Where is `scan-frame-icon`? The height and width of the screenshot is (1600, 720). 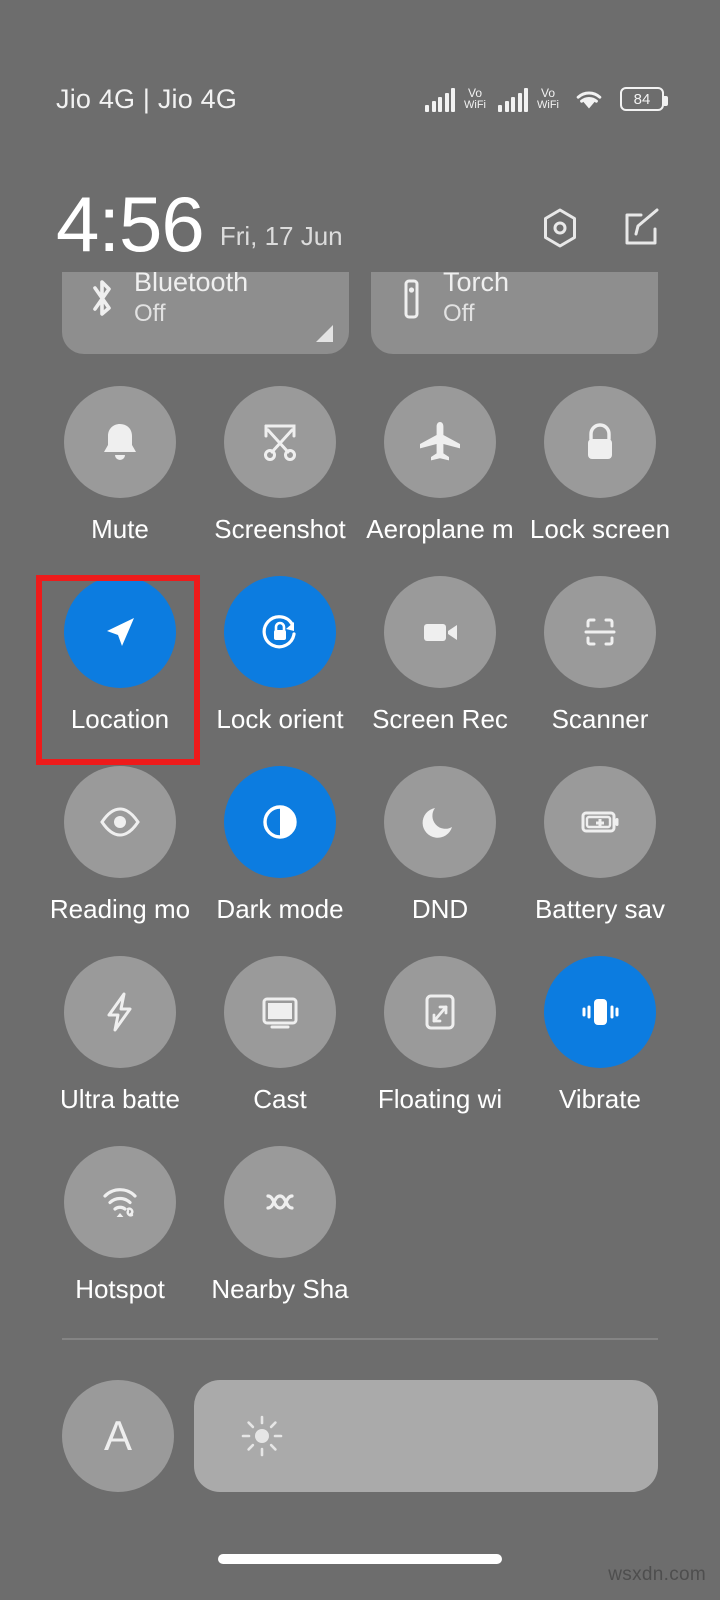 scan-frame-icon is located at coordinates (600, 632).